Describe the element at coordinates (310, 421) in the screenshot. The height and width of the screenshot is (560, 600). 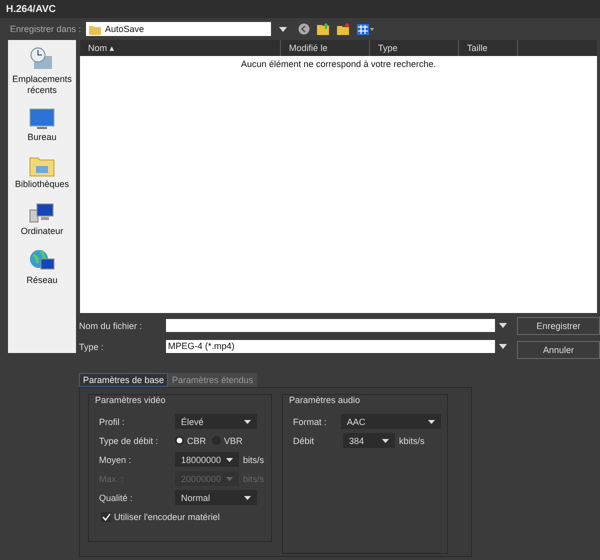
I see `setting-label: Format :` at that location.